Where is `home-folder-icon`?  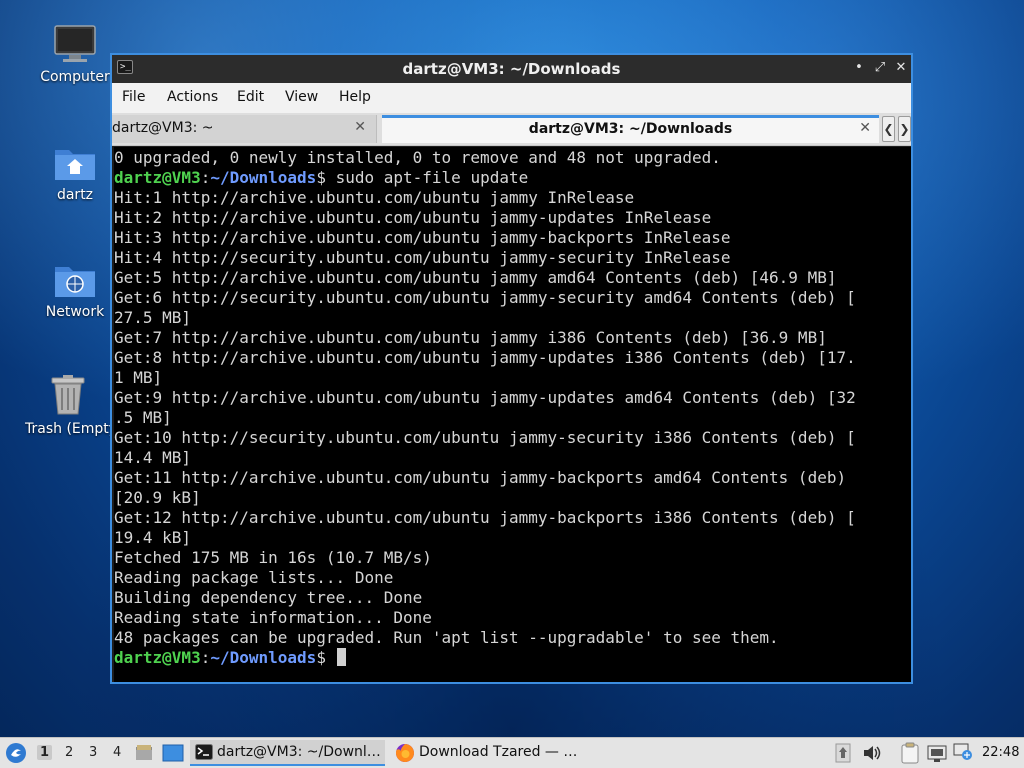
home-folder-icon is located at coordinates (75, 165).